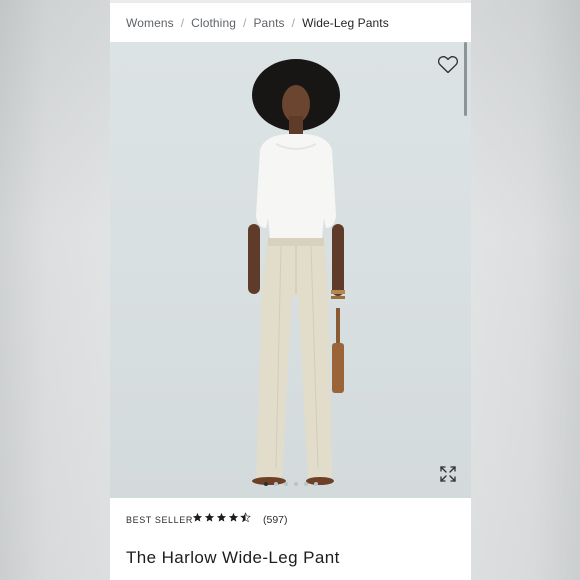 Image resolution: width=580 pixels, height=580 pixels. I want to click on heart-icon, so click(448, 65).